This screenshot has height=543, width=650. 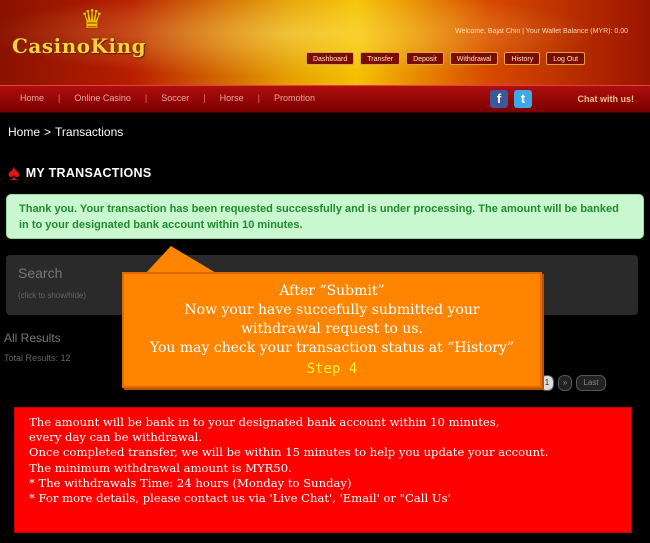 I want to click on step-label: Step 4, so click(x=332, y=369).